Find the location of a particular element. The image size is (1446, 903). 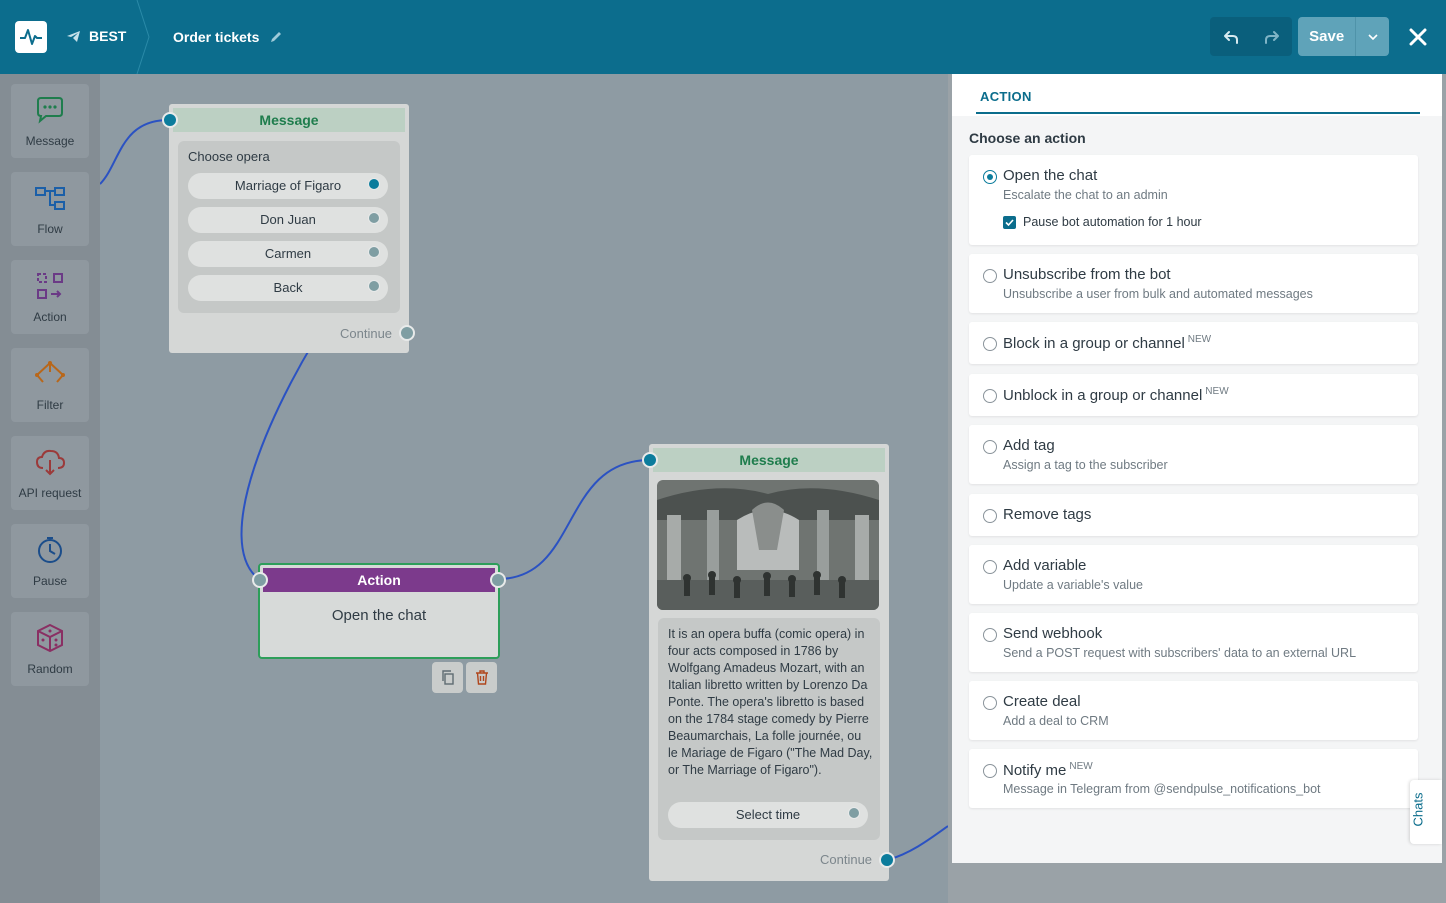

action-text: Open the chat is located at coordinates (379, 615).